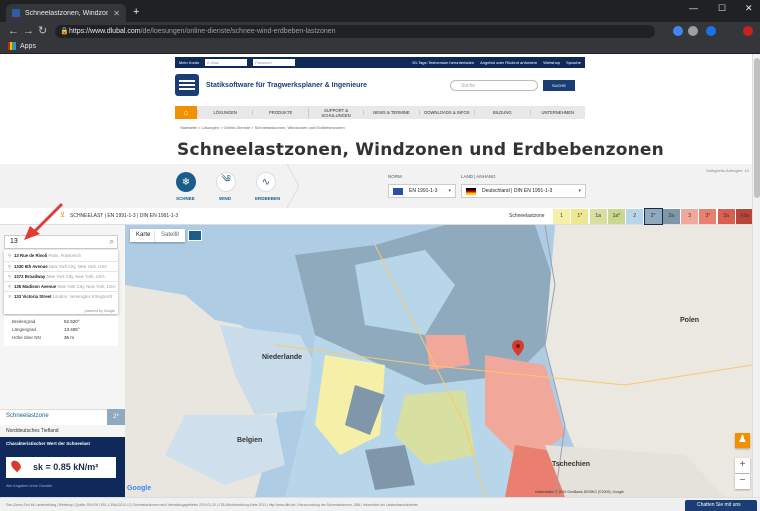 The width and height of the screenshot is (760, 511). Describe the element at coordinates (551, 62) in the screenshot. I see `webshop-link: Webshop` at that location.